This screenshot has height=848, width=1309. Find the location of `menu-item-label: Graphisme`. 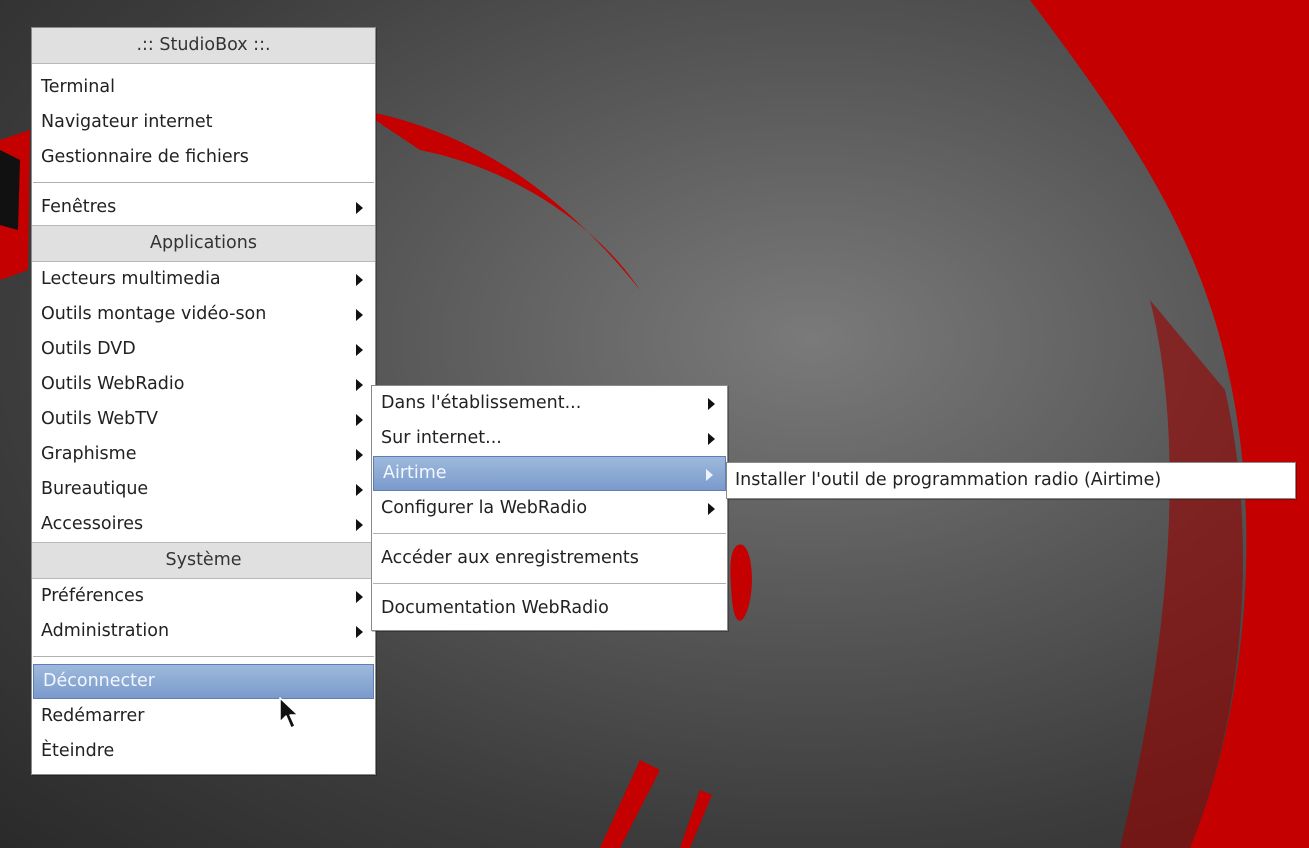

menu-item-label: Graphisme is located at coordinates (89, 454).